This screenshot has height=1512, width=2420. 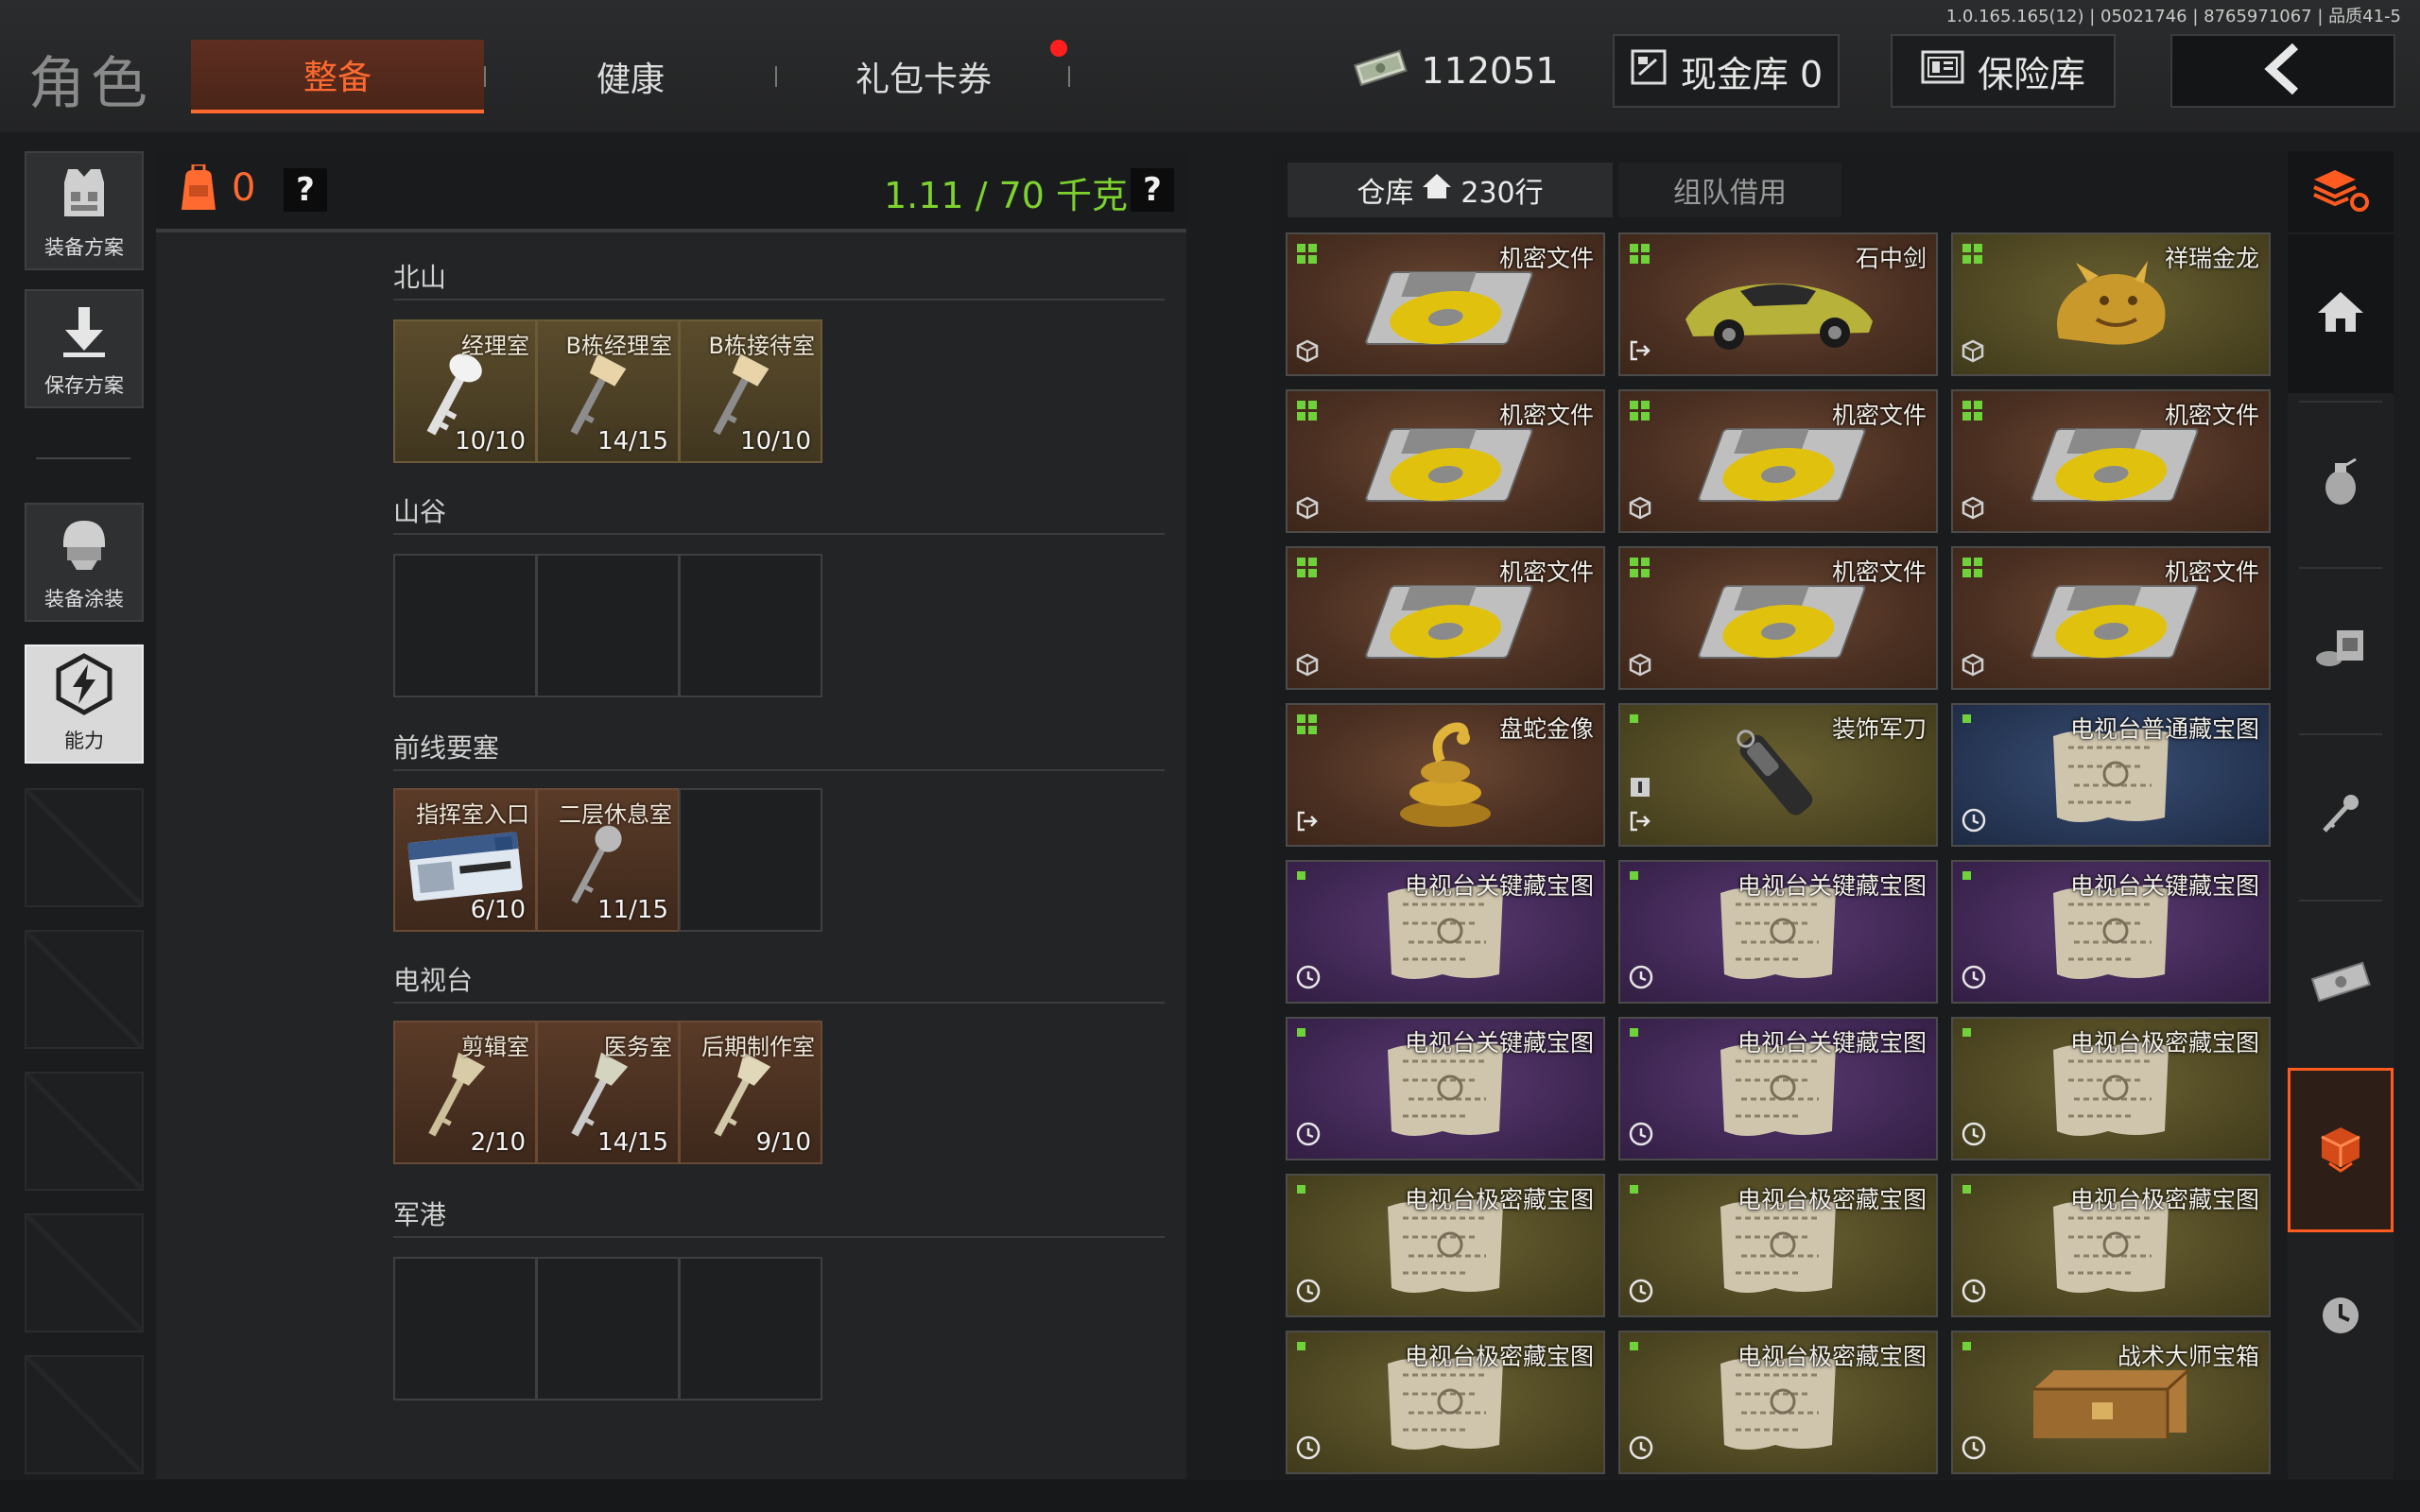 What do you see at coordinates (84, 562) in the screenshot?
I see `gear-skin-button: 装备涂装` at bounding box center [84, 562].